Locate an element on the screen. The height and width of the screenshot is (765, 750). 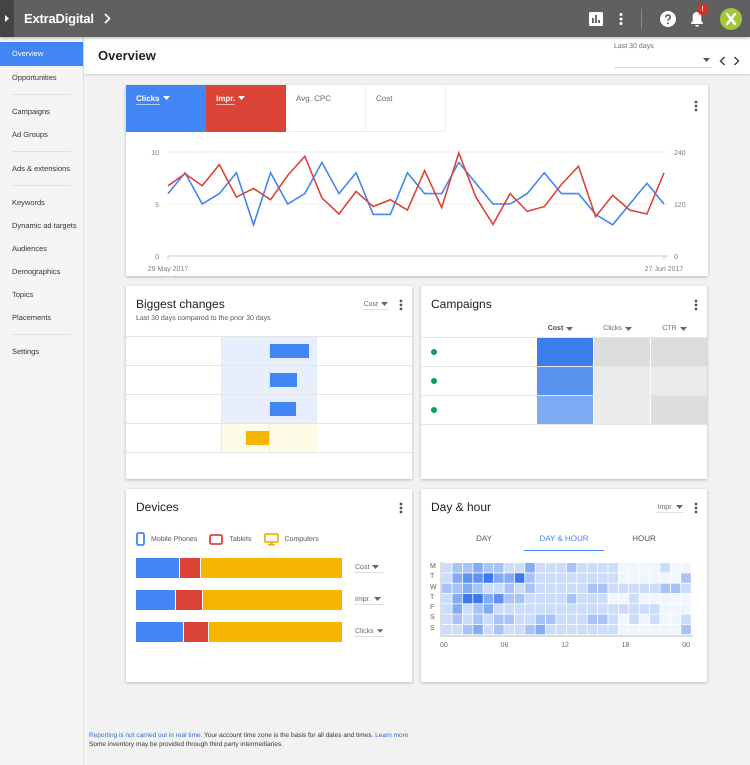
chevron-left-icon is located at coordinates (722, 61).